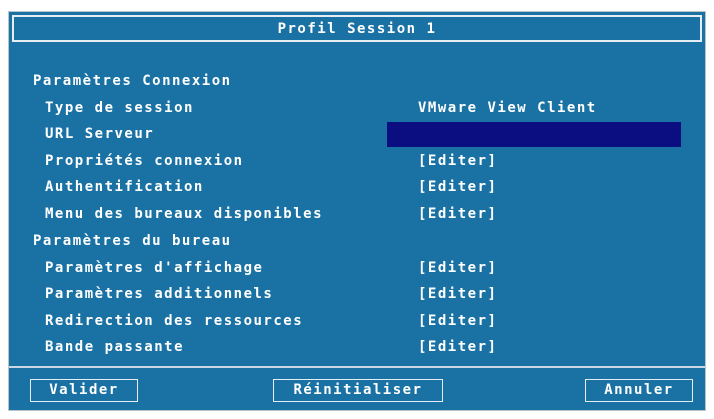 The height and width of the screenshot is (419, 714). Describe the element at coordinates (132, 81) in the screenshot. I see `section-header-connexion: Paramètres Connexion` at that location.